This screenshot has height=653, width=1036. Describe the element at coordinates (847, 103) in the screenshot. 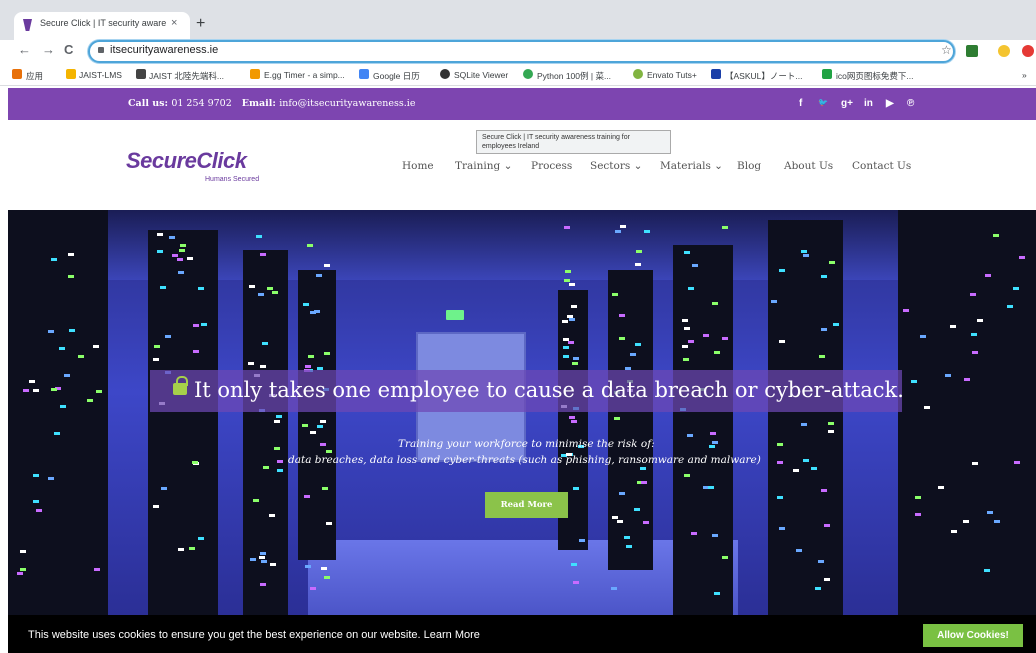

I see `google-plus-icon: g+` at that location.